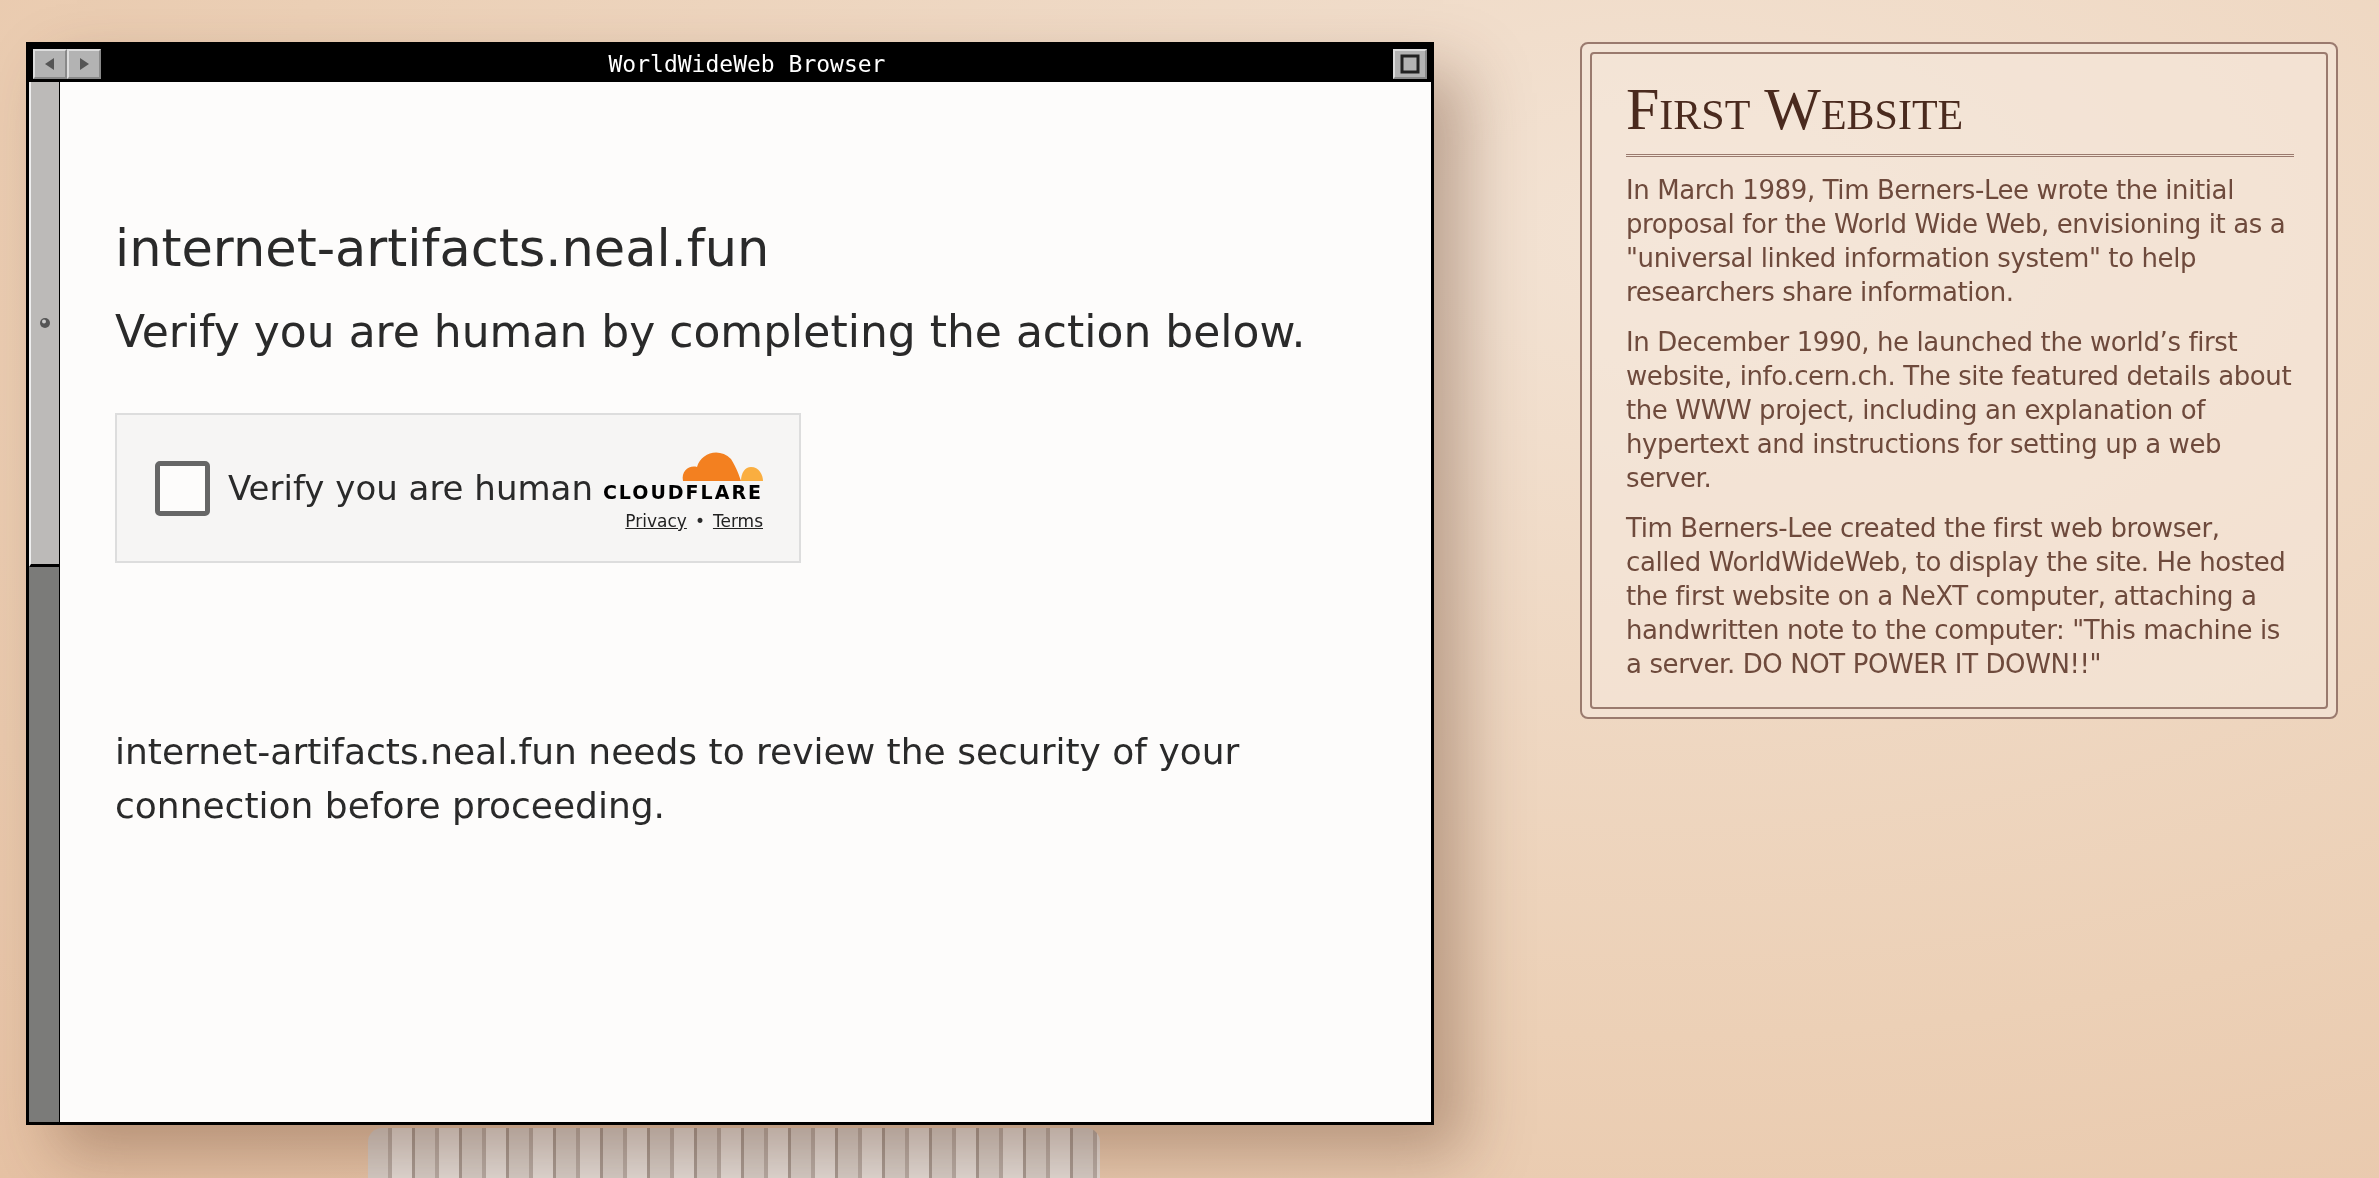  What do you see at coordinates (1956, 596) in the screenshot?
I see `info-paragraph: Tim Berners-Lee created the first web browser, called WorldWideWeb, to display the site. He hosted the first website on a NeXT computer, attaching a handwritten note to the computer: "This machine is a server. DO NOT POWER IT DOWN!!"` at bounding box center [1956, 596].